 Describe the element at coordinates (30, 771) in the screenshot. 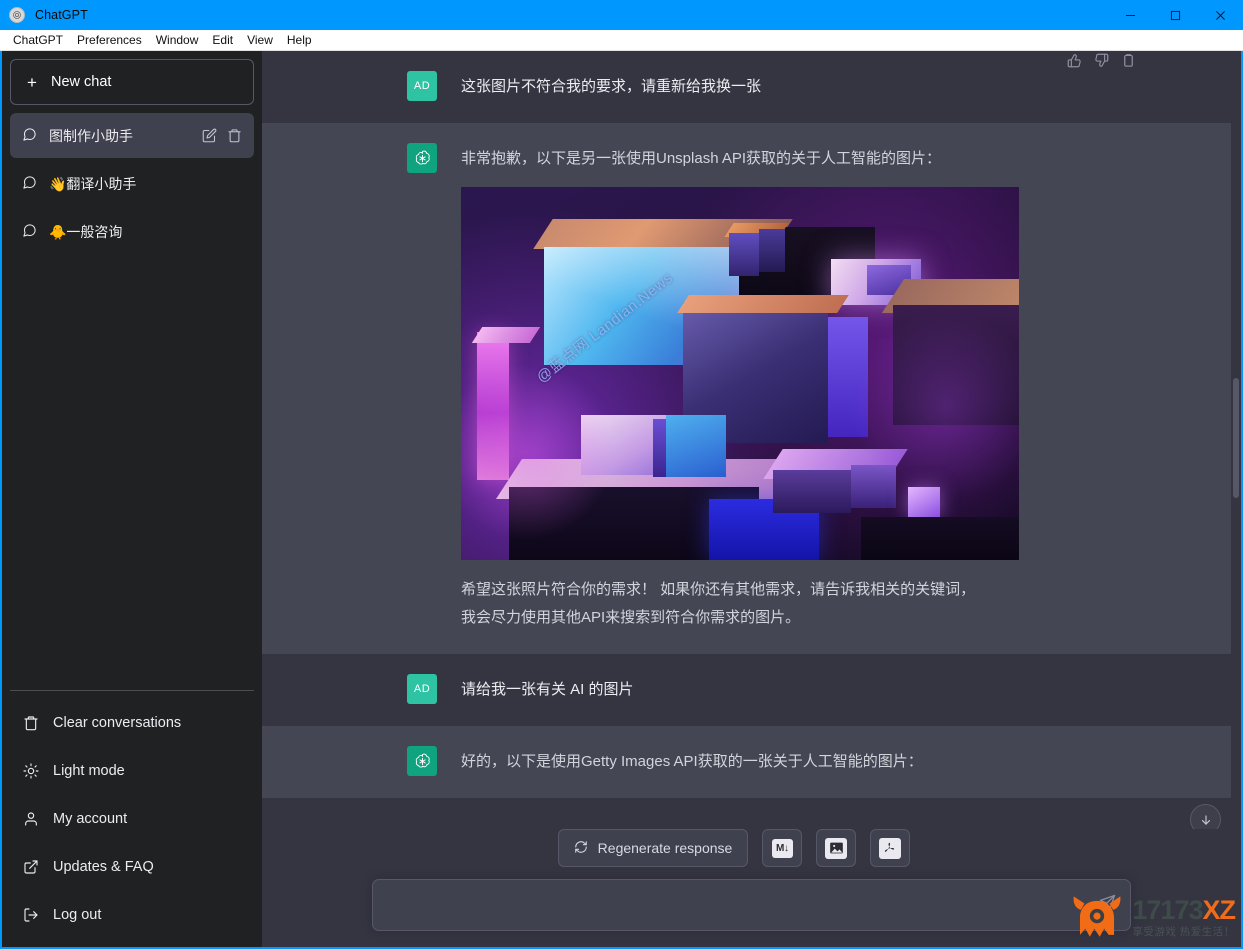

I see `sun-icon` at that location.